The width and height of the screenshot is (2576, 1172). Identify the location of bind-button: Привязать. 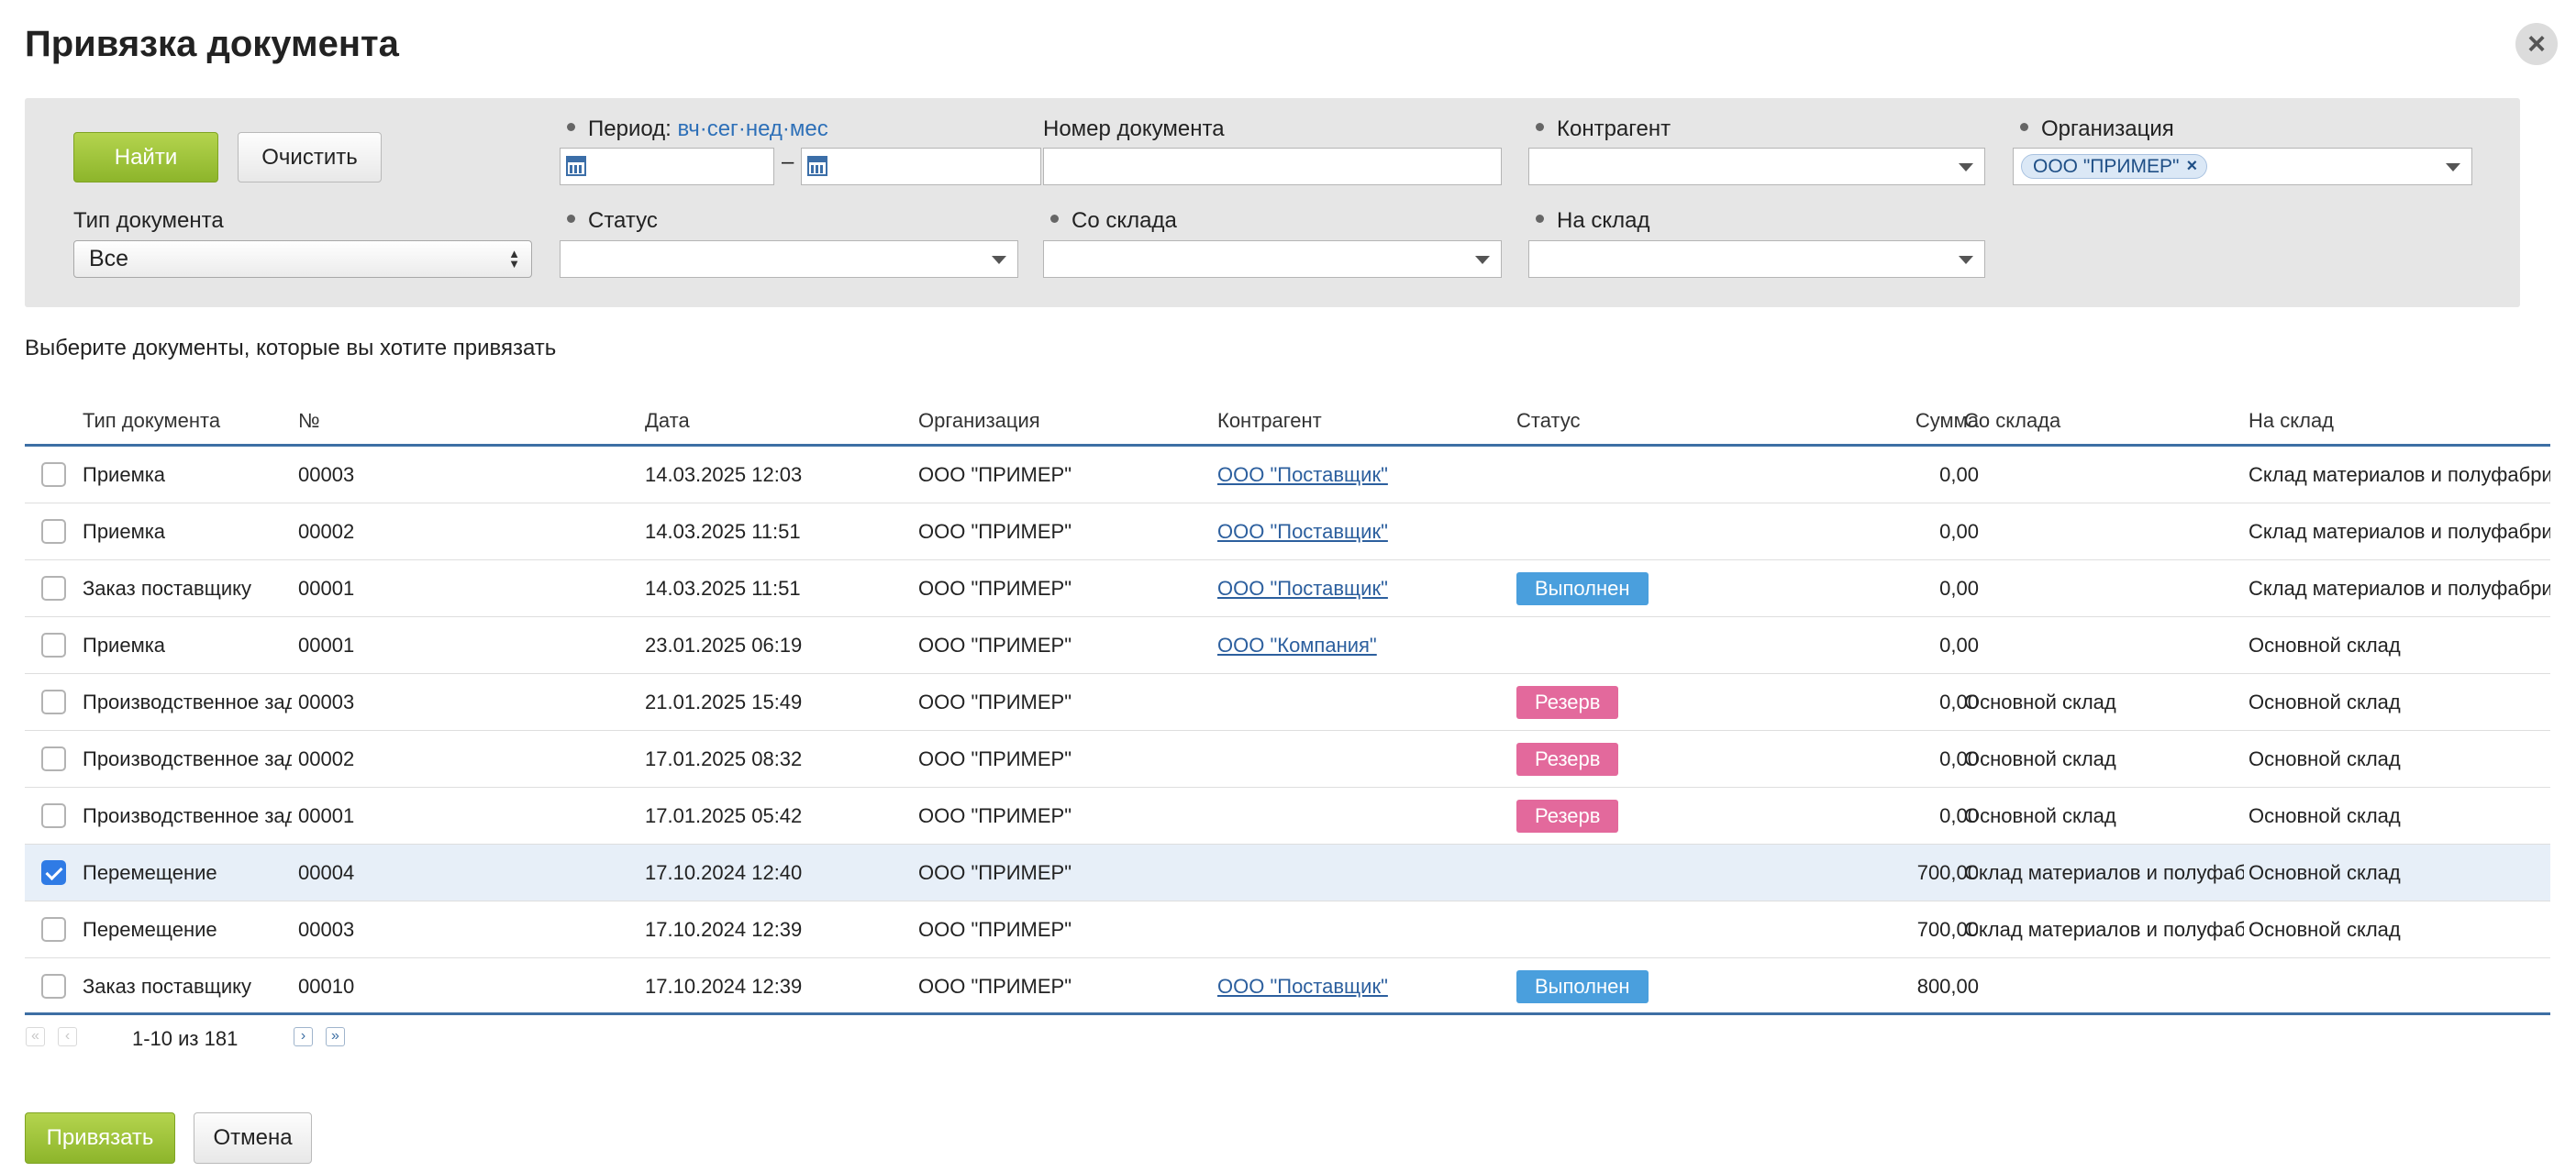
(100, 1138).